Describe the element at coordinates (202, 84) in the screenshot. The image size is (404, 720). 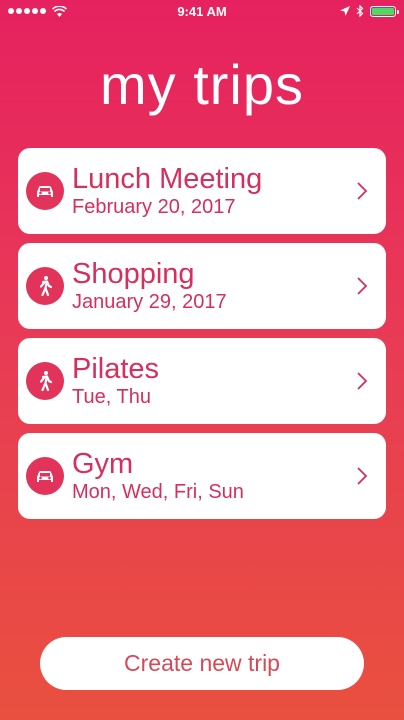
I see `page-title: my trips` at that location.